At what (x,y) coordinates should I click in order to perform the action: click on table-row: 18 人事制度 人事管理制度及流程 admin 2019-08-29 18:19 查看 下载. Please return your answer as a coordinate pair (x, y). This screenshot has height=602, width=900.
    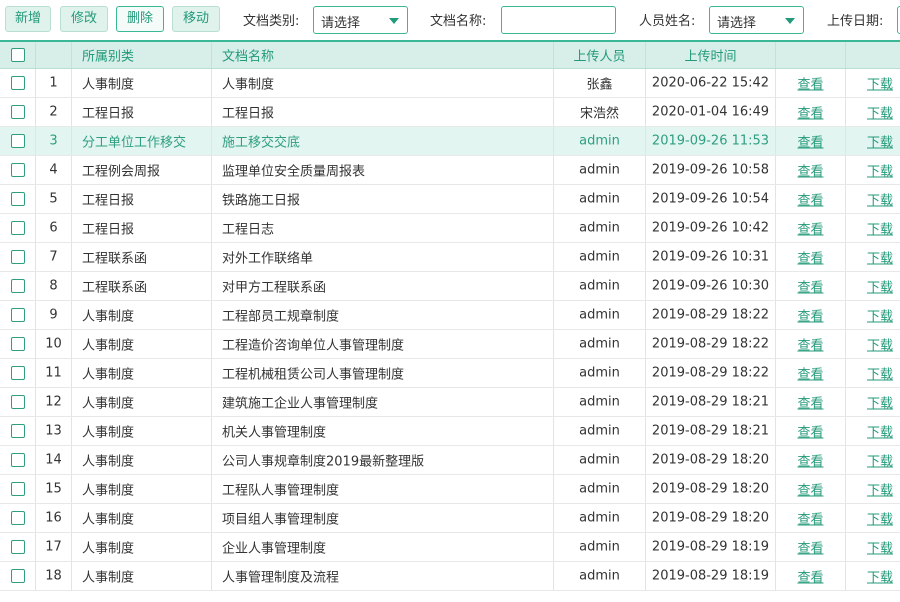
    Looking at the image, I should click on (450, 576).